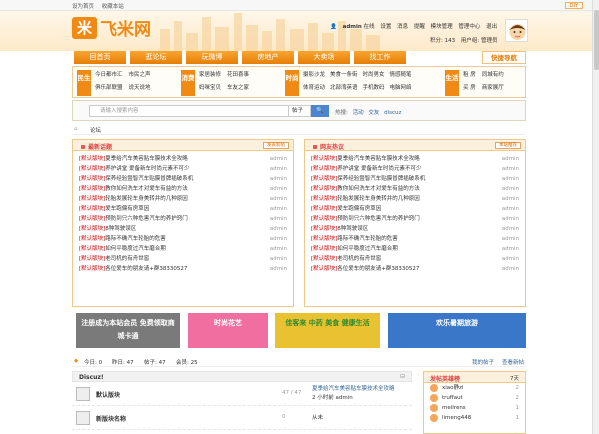 This screenshot has height=434, width=599. Describe the element at coordinates (516, 30) in the screenshot. I see `avatar` at that location.